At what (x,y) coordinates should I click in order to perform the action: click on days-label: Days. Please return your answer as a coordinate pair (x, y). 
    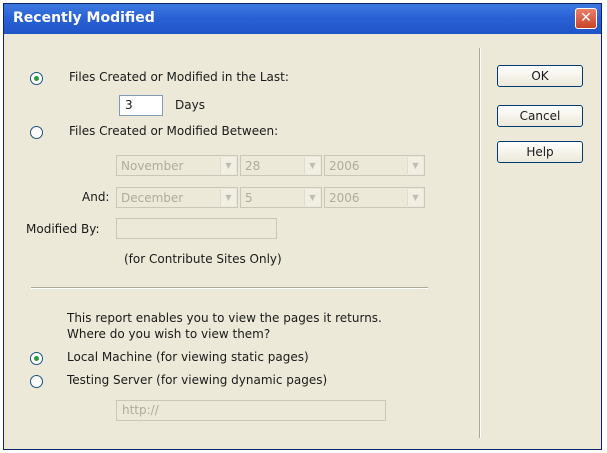
    Looking at the image, I should click on (190, 105).